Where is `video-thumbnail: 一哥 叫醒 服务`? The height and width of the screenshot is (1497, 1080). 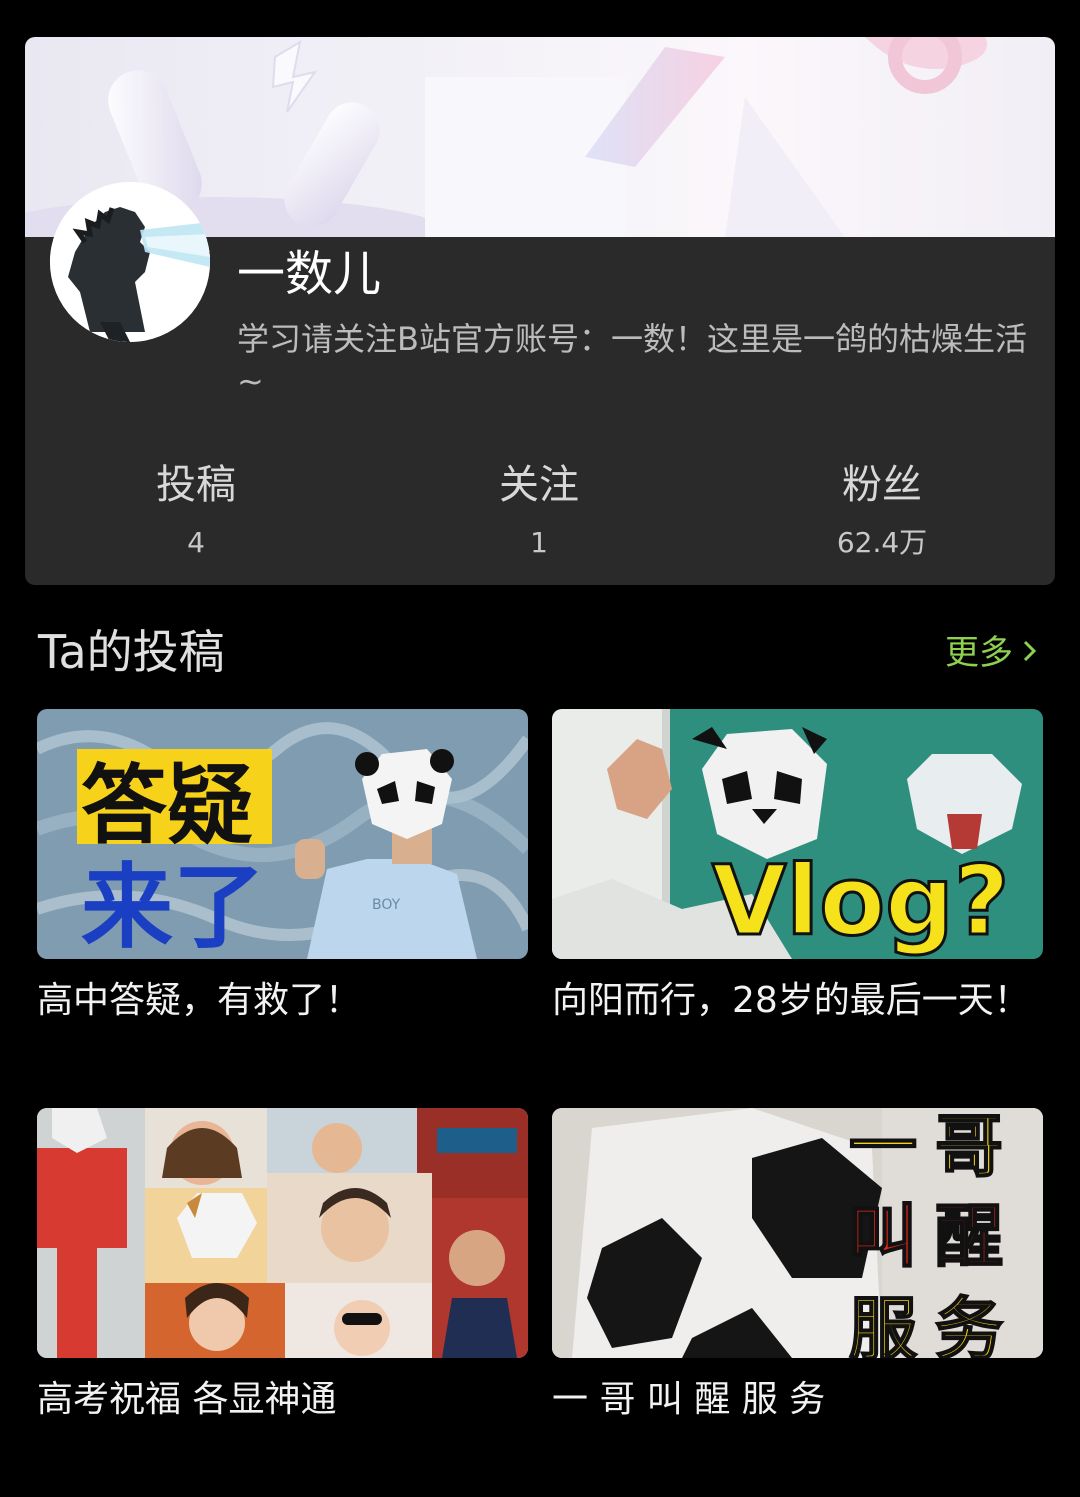 video-thumbnail: 一哥 叫醒 服务 is located at coordinates (797, 1233).